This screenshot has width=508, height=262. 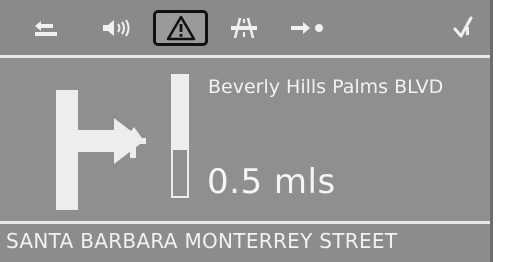 I want to click on warning-button, so click(x=180, y=28).